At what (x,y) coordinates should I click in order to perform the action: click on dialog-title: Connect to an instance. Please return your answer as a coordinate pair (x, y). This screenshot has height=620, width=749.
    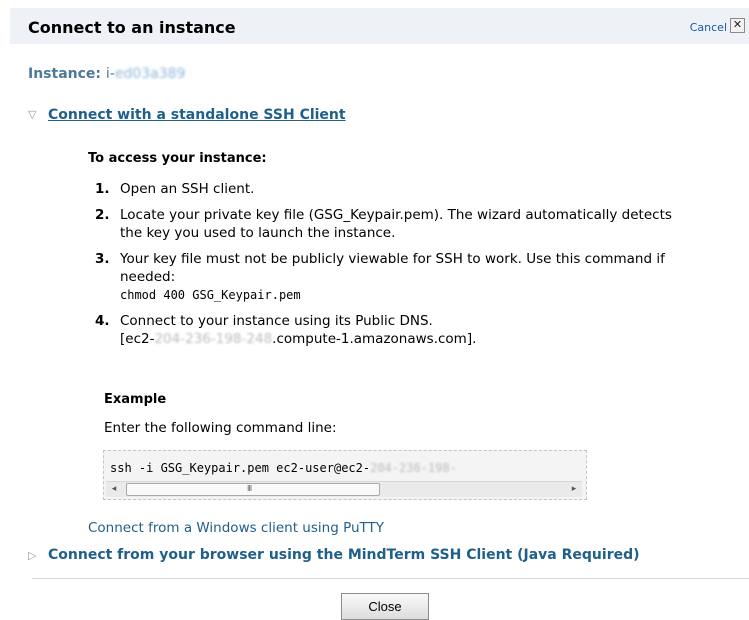
    Looking at the image, I should click on (132, 27).